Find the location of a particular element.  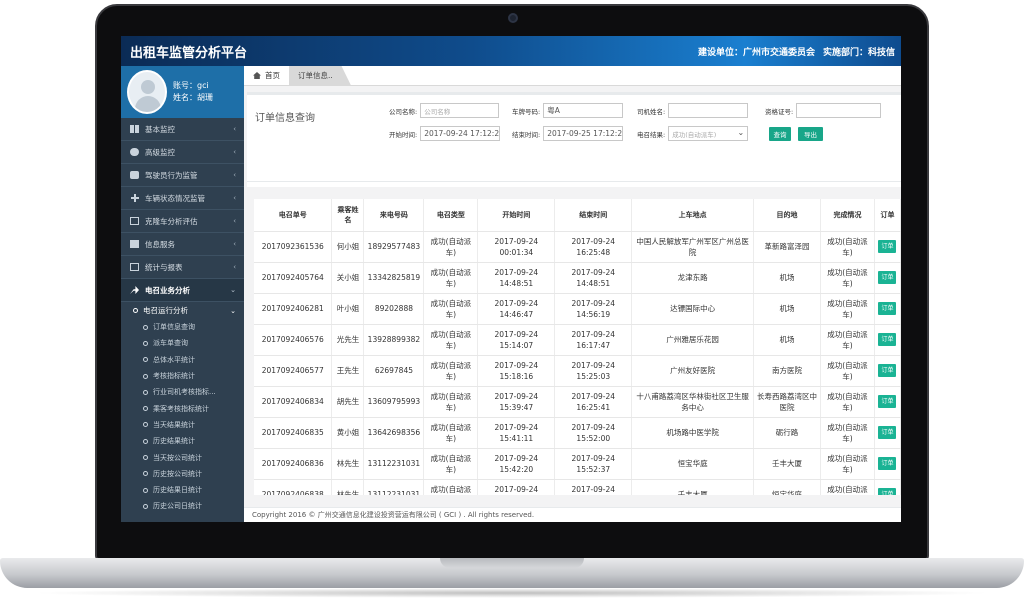

col-header-passenger: 乘客姓名 is located at coordinates (348, 215).